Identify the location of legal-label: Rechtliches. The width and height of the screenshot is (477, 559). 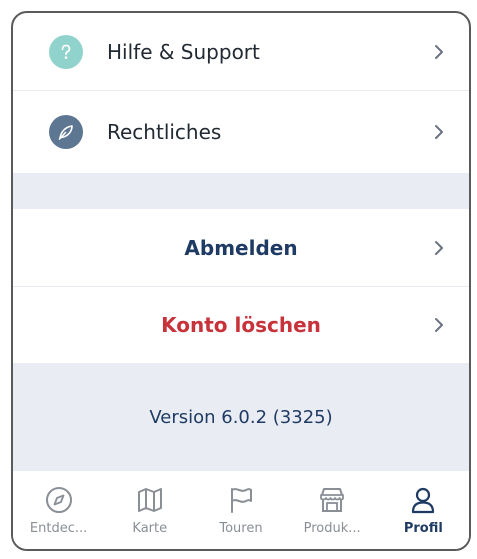
(164, 132).